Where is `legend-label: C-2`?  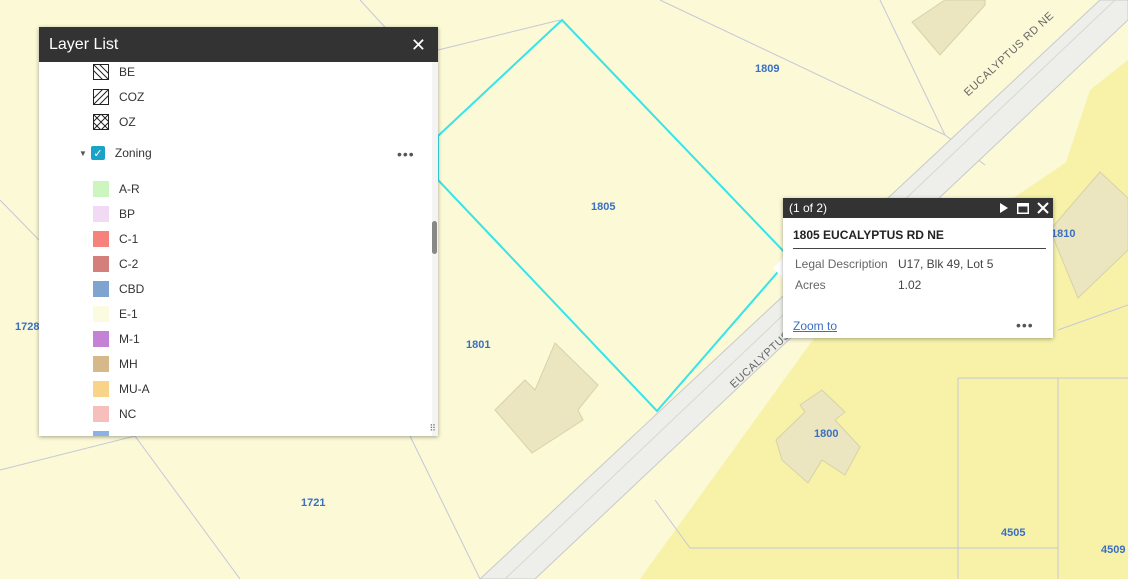 legend-label: C-2 is located at coordinates (129, 264).